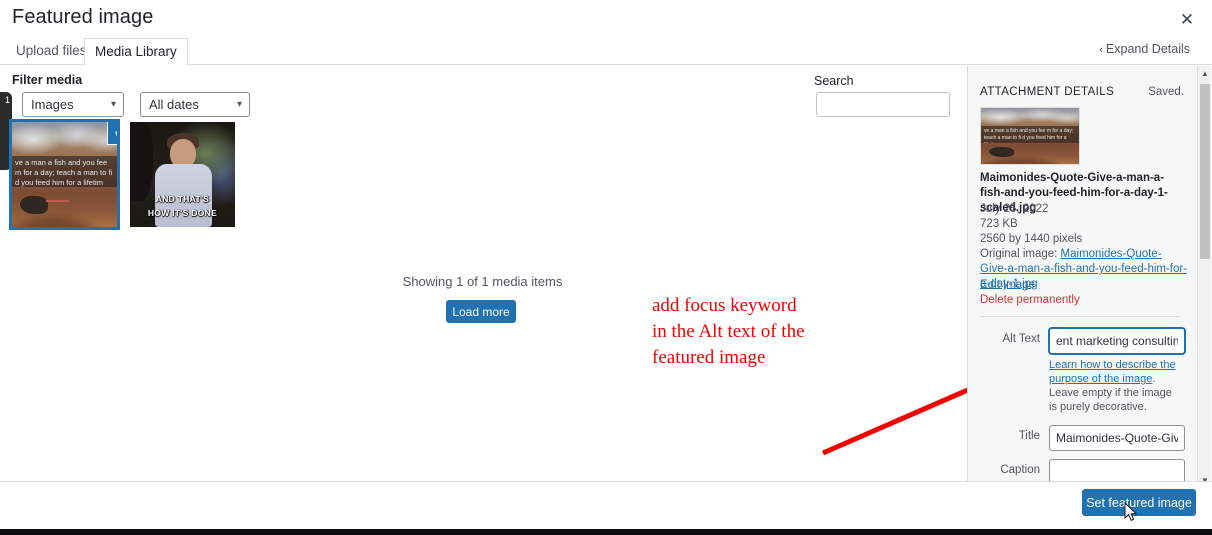  Describe the element at coordinates (1029, 436) in the screenshot. I see `title-label: Title` at that location.